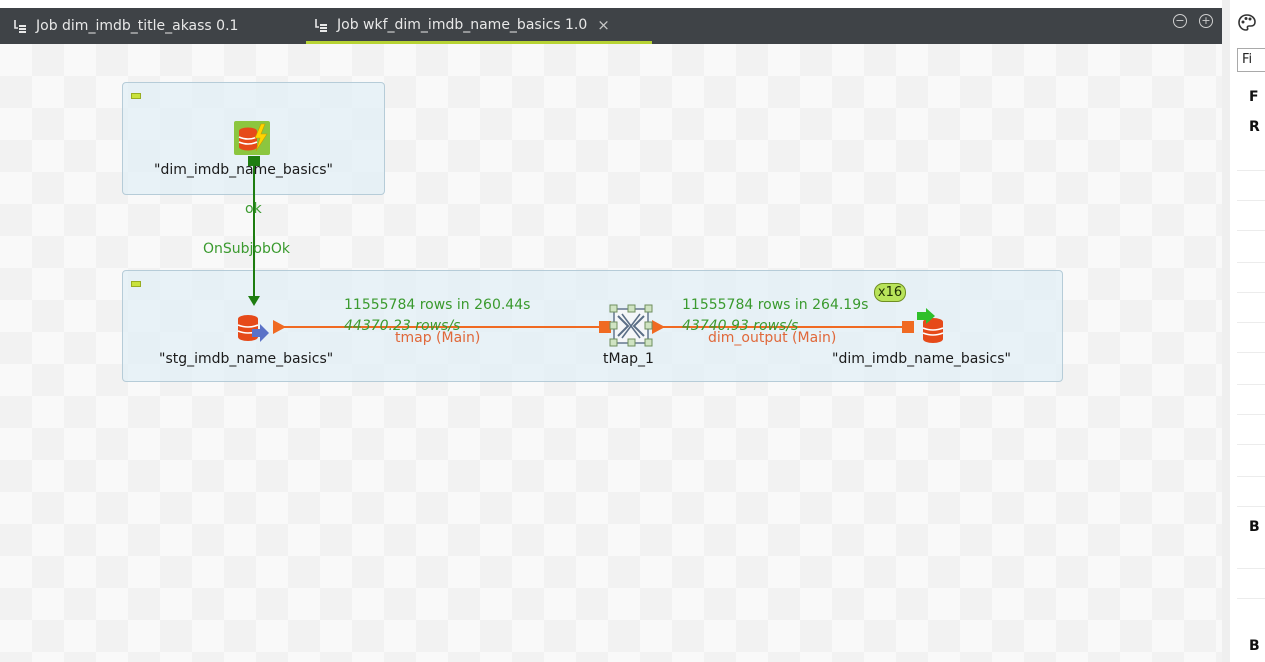 The height and width of the screenshot is (662, 1265). Describe the element at coordinates (890, 292) in the screenshot. I see `parallelization-badge: x16` at that location.